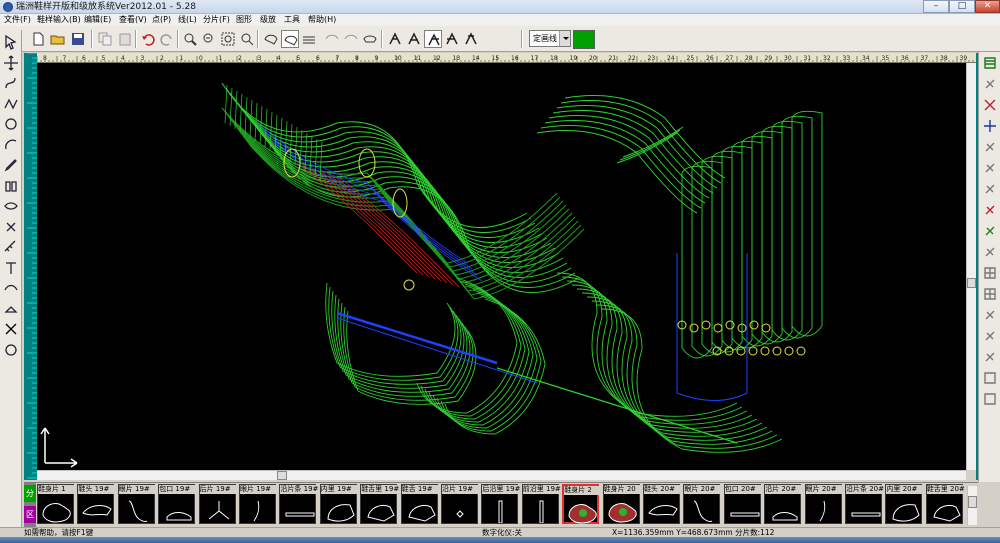 This screenshot has width=1000, height=543. What do you see at coordinates (322, 20) in the screenshot?
I see `menu-help: 帮助(H)` at bounding box center [322, 20].